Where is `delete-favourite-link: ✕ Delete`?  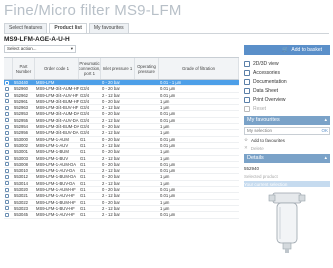 delete-favourite-link: ✕ Delete is located at coordinates (287, 148).